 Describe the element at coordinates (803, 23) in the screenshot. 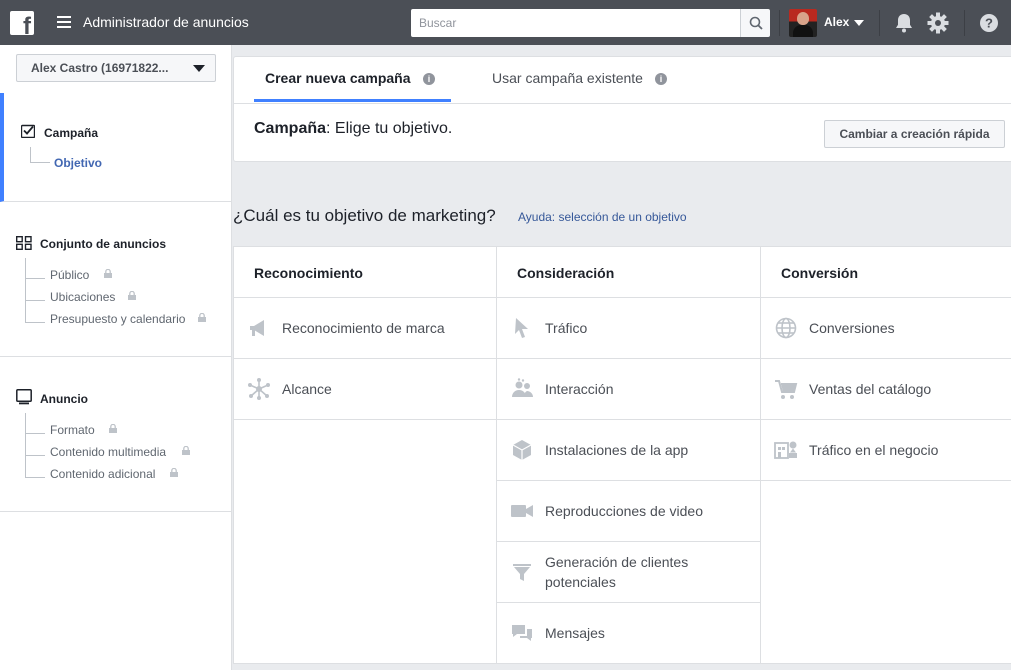

I see `avatar` at that location.